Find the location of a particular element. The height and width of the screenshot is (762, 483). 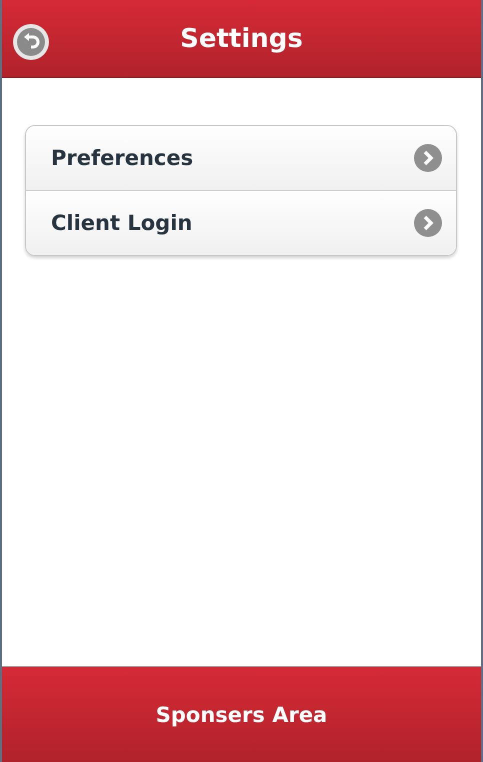

page-title: Settings is located at coordinates (241, 39).